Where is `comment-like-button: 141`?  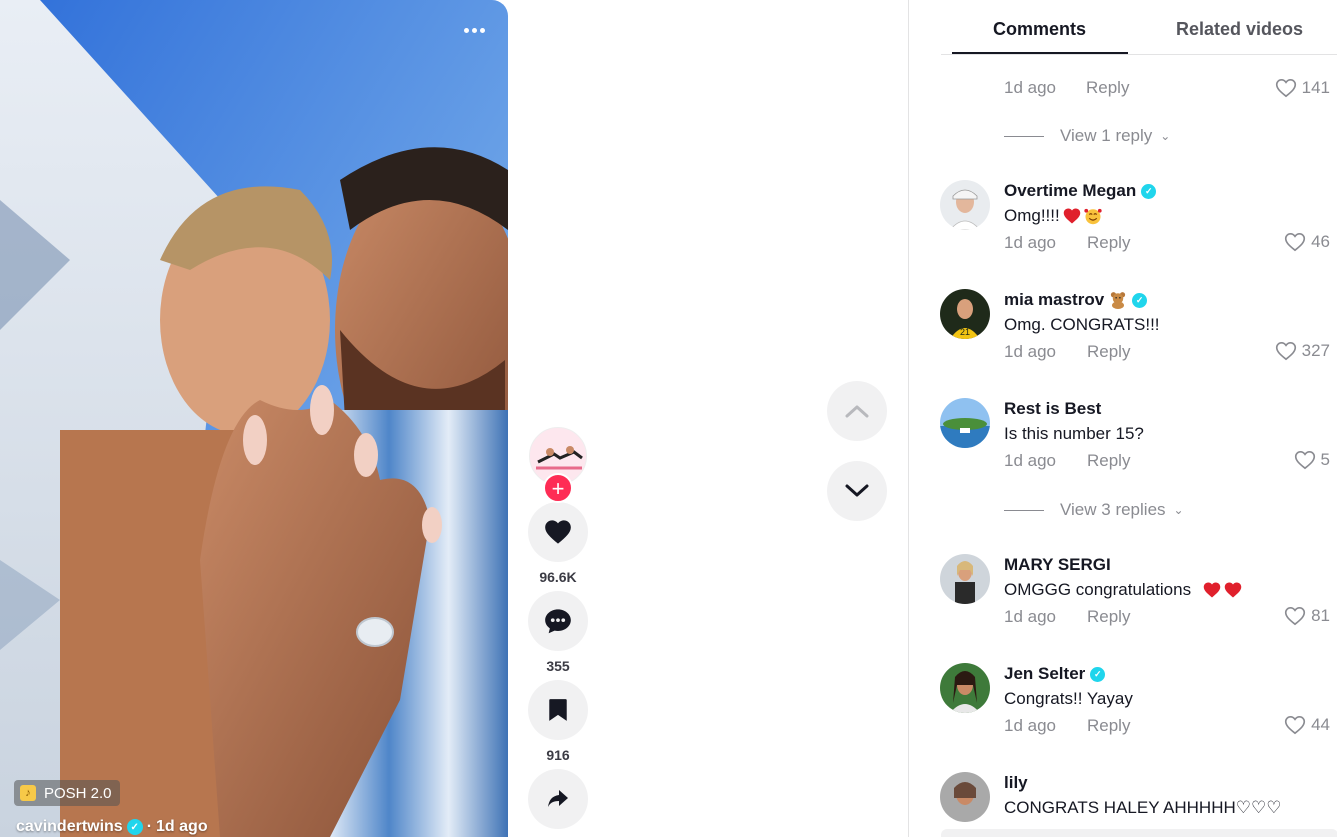 comment-like-button: 141 is located at coordinates (1302, 88).